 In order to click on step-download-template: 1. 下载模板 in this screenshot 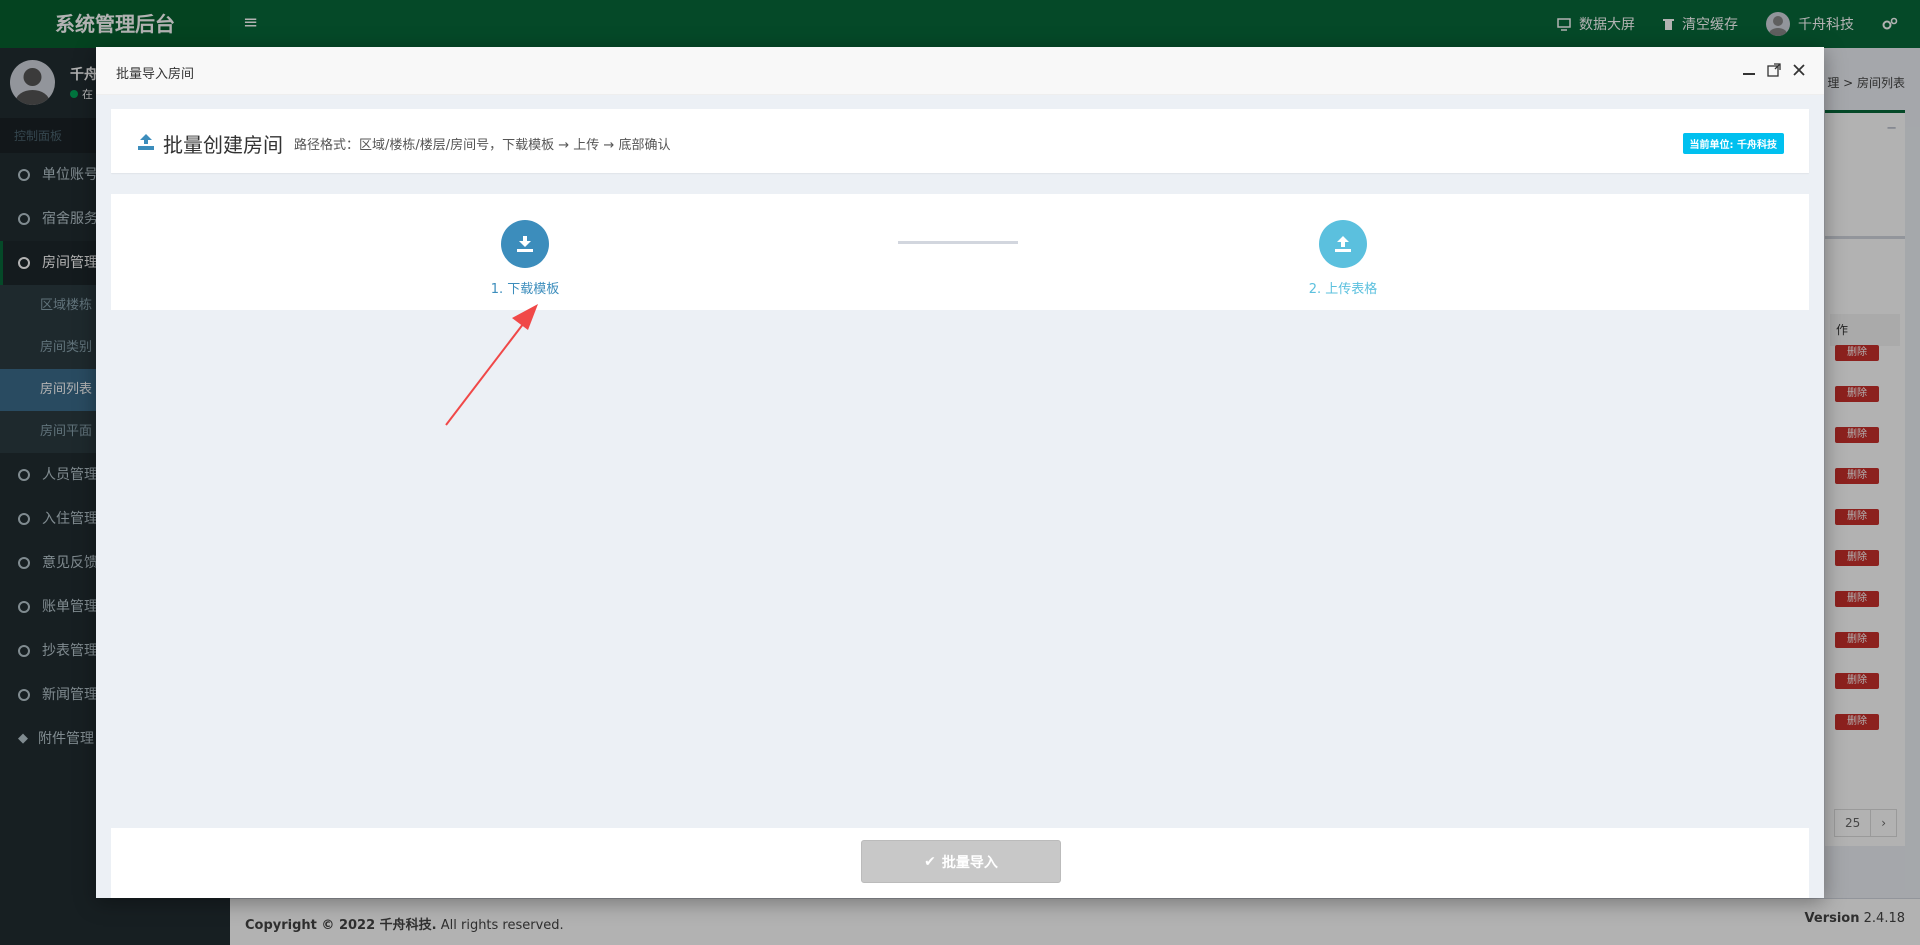, I will do `click(525, 258)`.